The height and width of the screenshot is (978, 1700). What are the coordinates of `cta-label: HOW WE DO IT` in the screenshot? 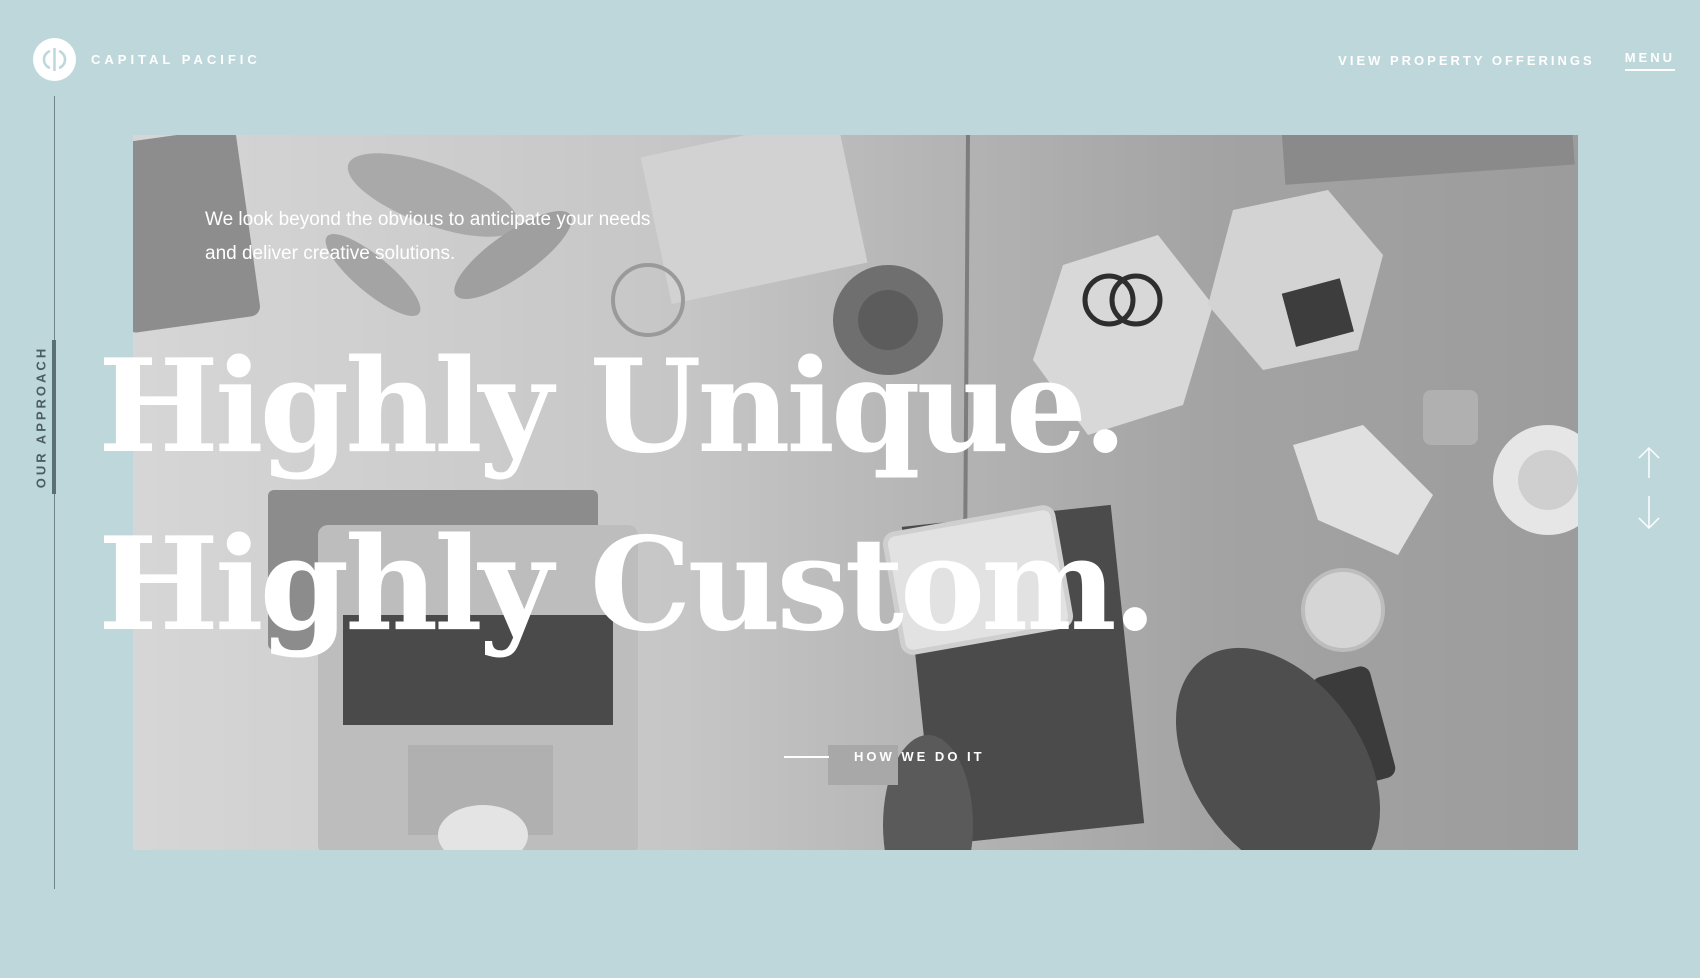 It's located at (919, 756).